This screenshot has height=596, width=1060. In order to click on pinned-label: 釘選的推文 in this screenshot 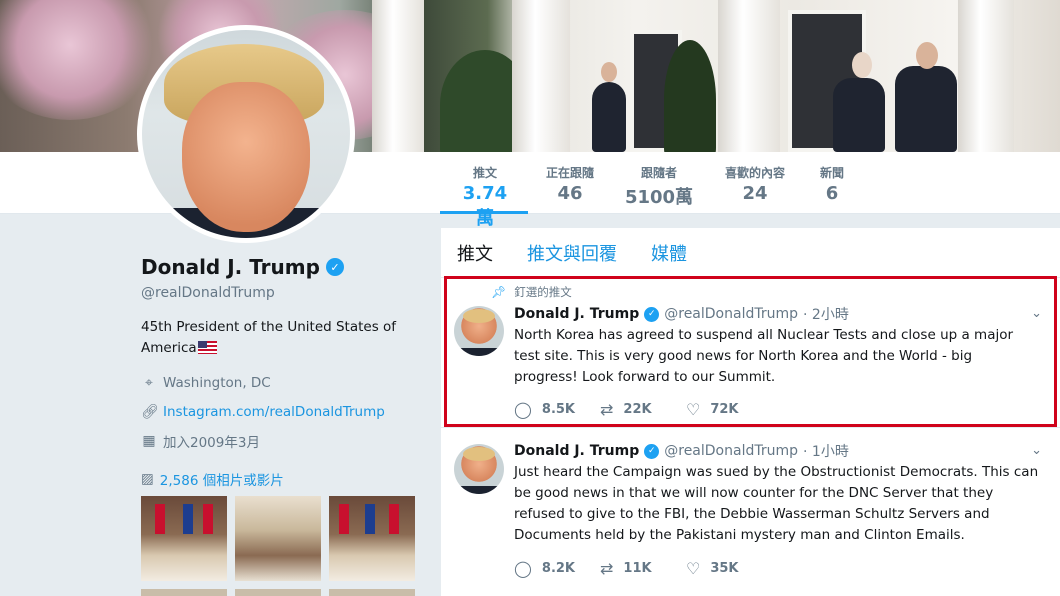, I will do `click(543, 292)`.